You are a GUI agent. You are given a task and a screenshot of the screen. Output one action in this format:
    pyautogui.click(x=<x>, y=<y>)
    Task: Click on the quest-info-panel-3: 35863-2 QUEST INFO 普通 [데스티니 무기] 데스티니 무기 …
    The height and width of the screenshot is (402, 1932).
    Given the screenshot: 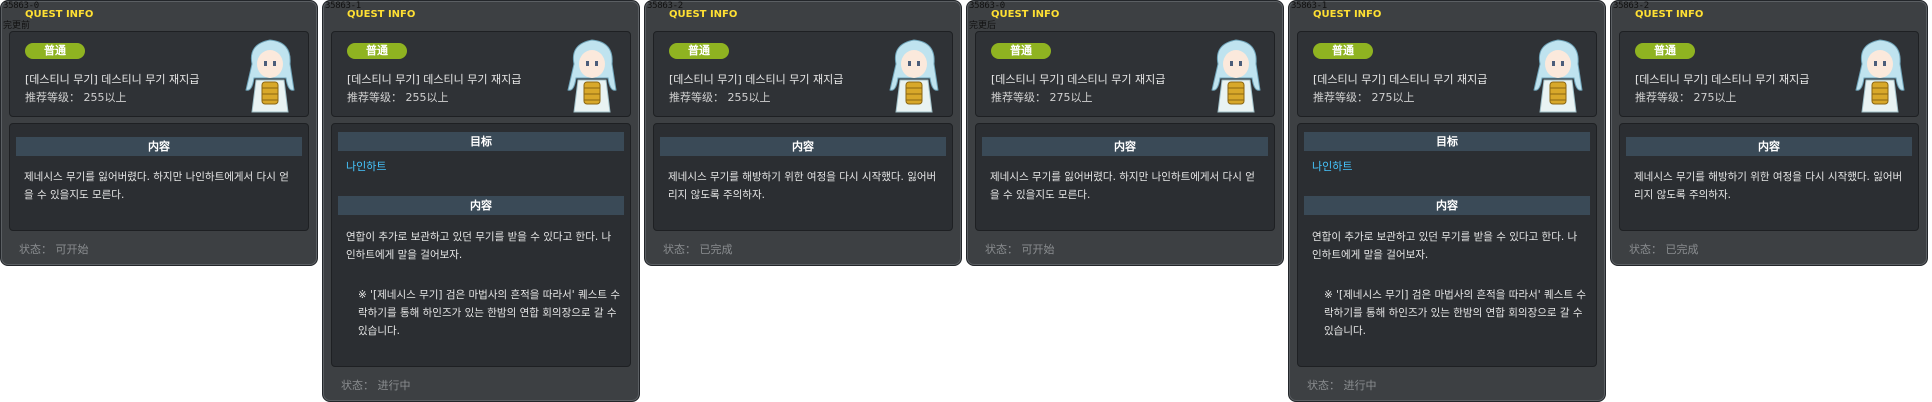 What is the action you would take?
    pyautogui.click(x=803, y=133)
    